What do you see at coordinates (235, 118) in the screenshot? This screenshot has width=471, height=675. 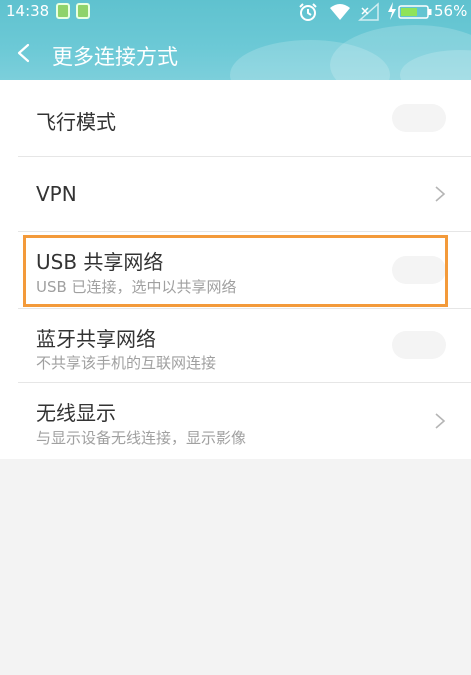 I see `airplane-mode-row: 飞行模式` at bounding box center [235, 118].